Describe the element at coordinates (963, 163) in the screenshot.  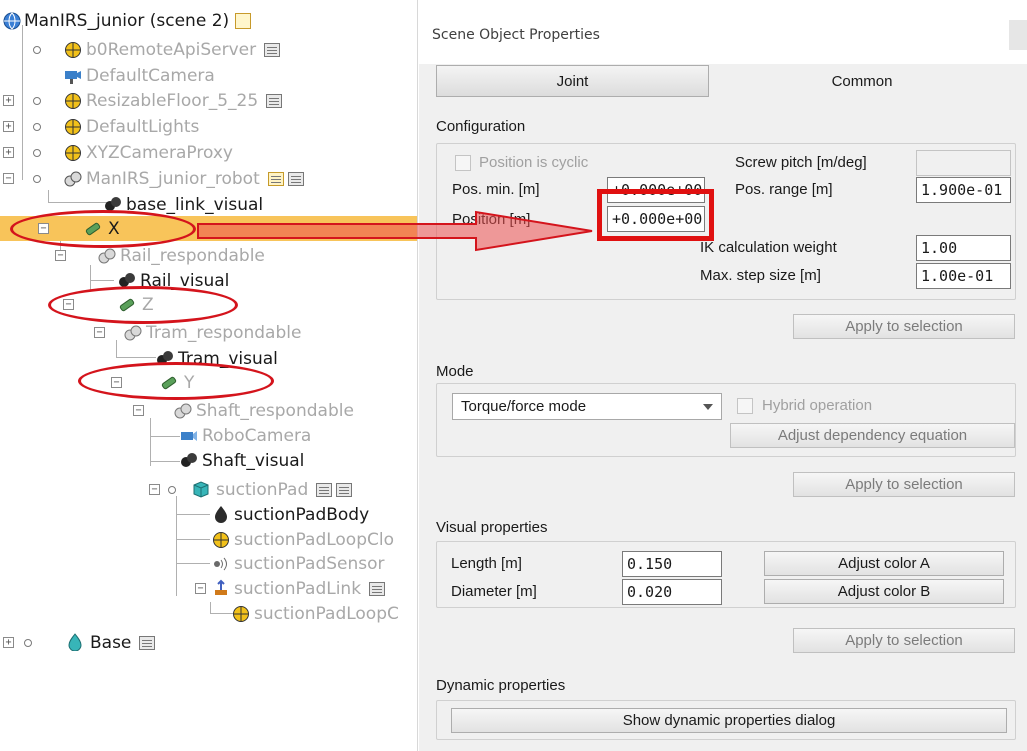
I see `screw-pitch-input` at that location.